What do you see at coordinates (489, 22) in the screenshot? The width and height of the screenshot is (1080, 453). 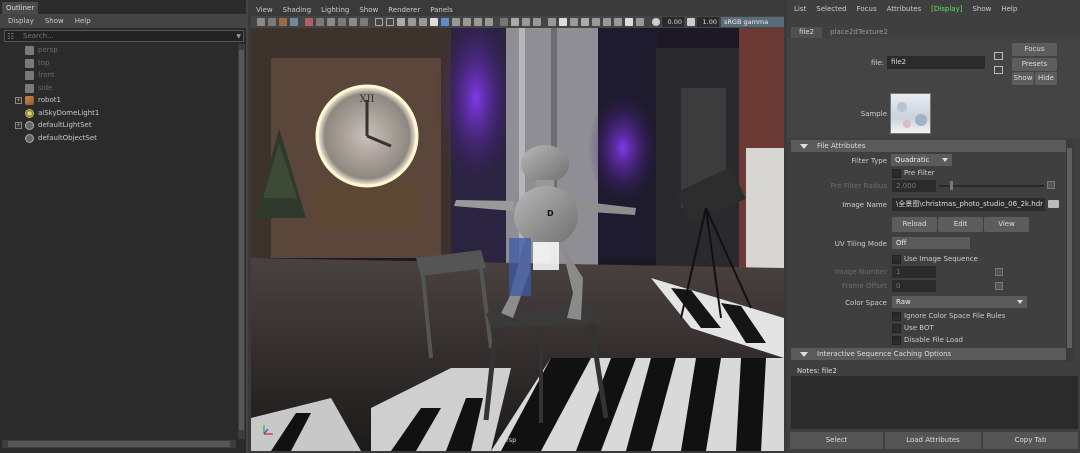 I see `depth-of-field-icon` at bounding box center [489, 22].